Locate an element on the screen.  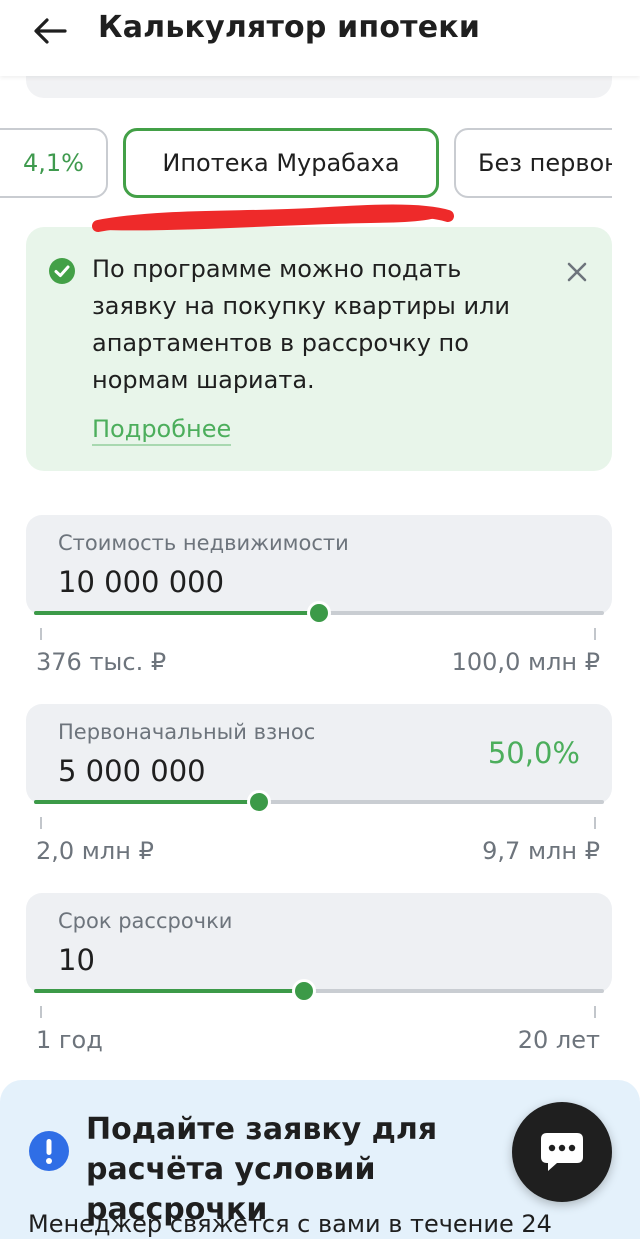
down-payment-slider is located at coordinates (319, 802).